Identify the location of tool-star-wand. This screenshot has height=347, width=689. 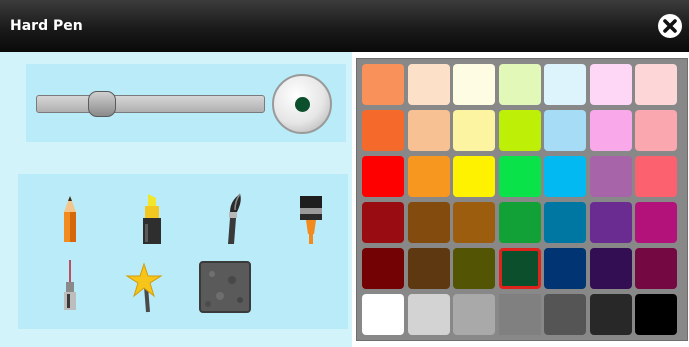
(144, 286).